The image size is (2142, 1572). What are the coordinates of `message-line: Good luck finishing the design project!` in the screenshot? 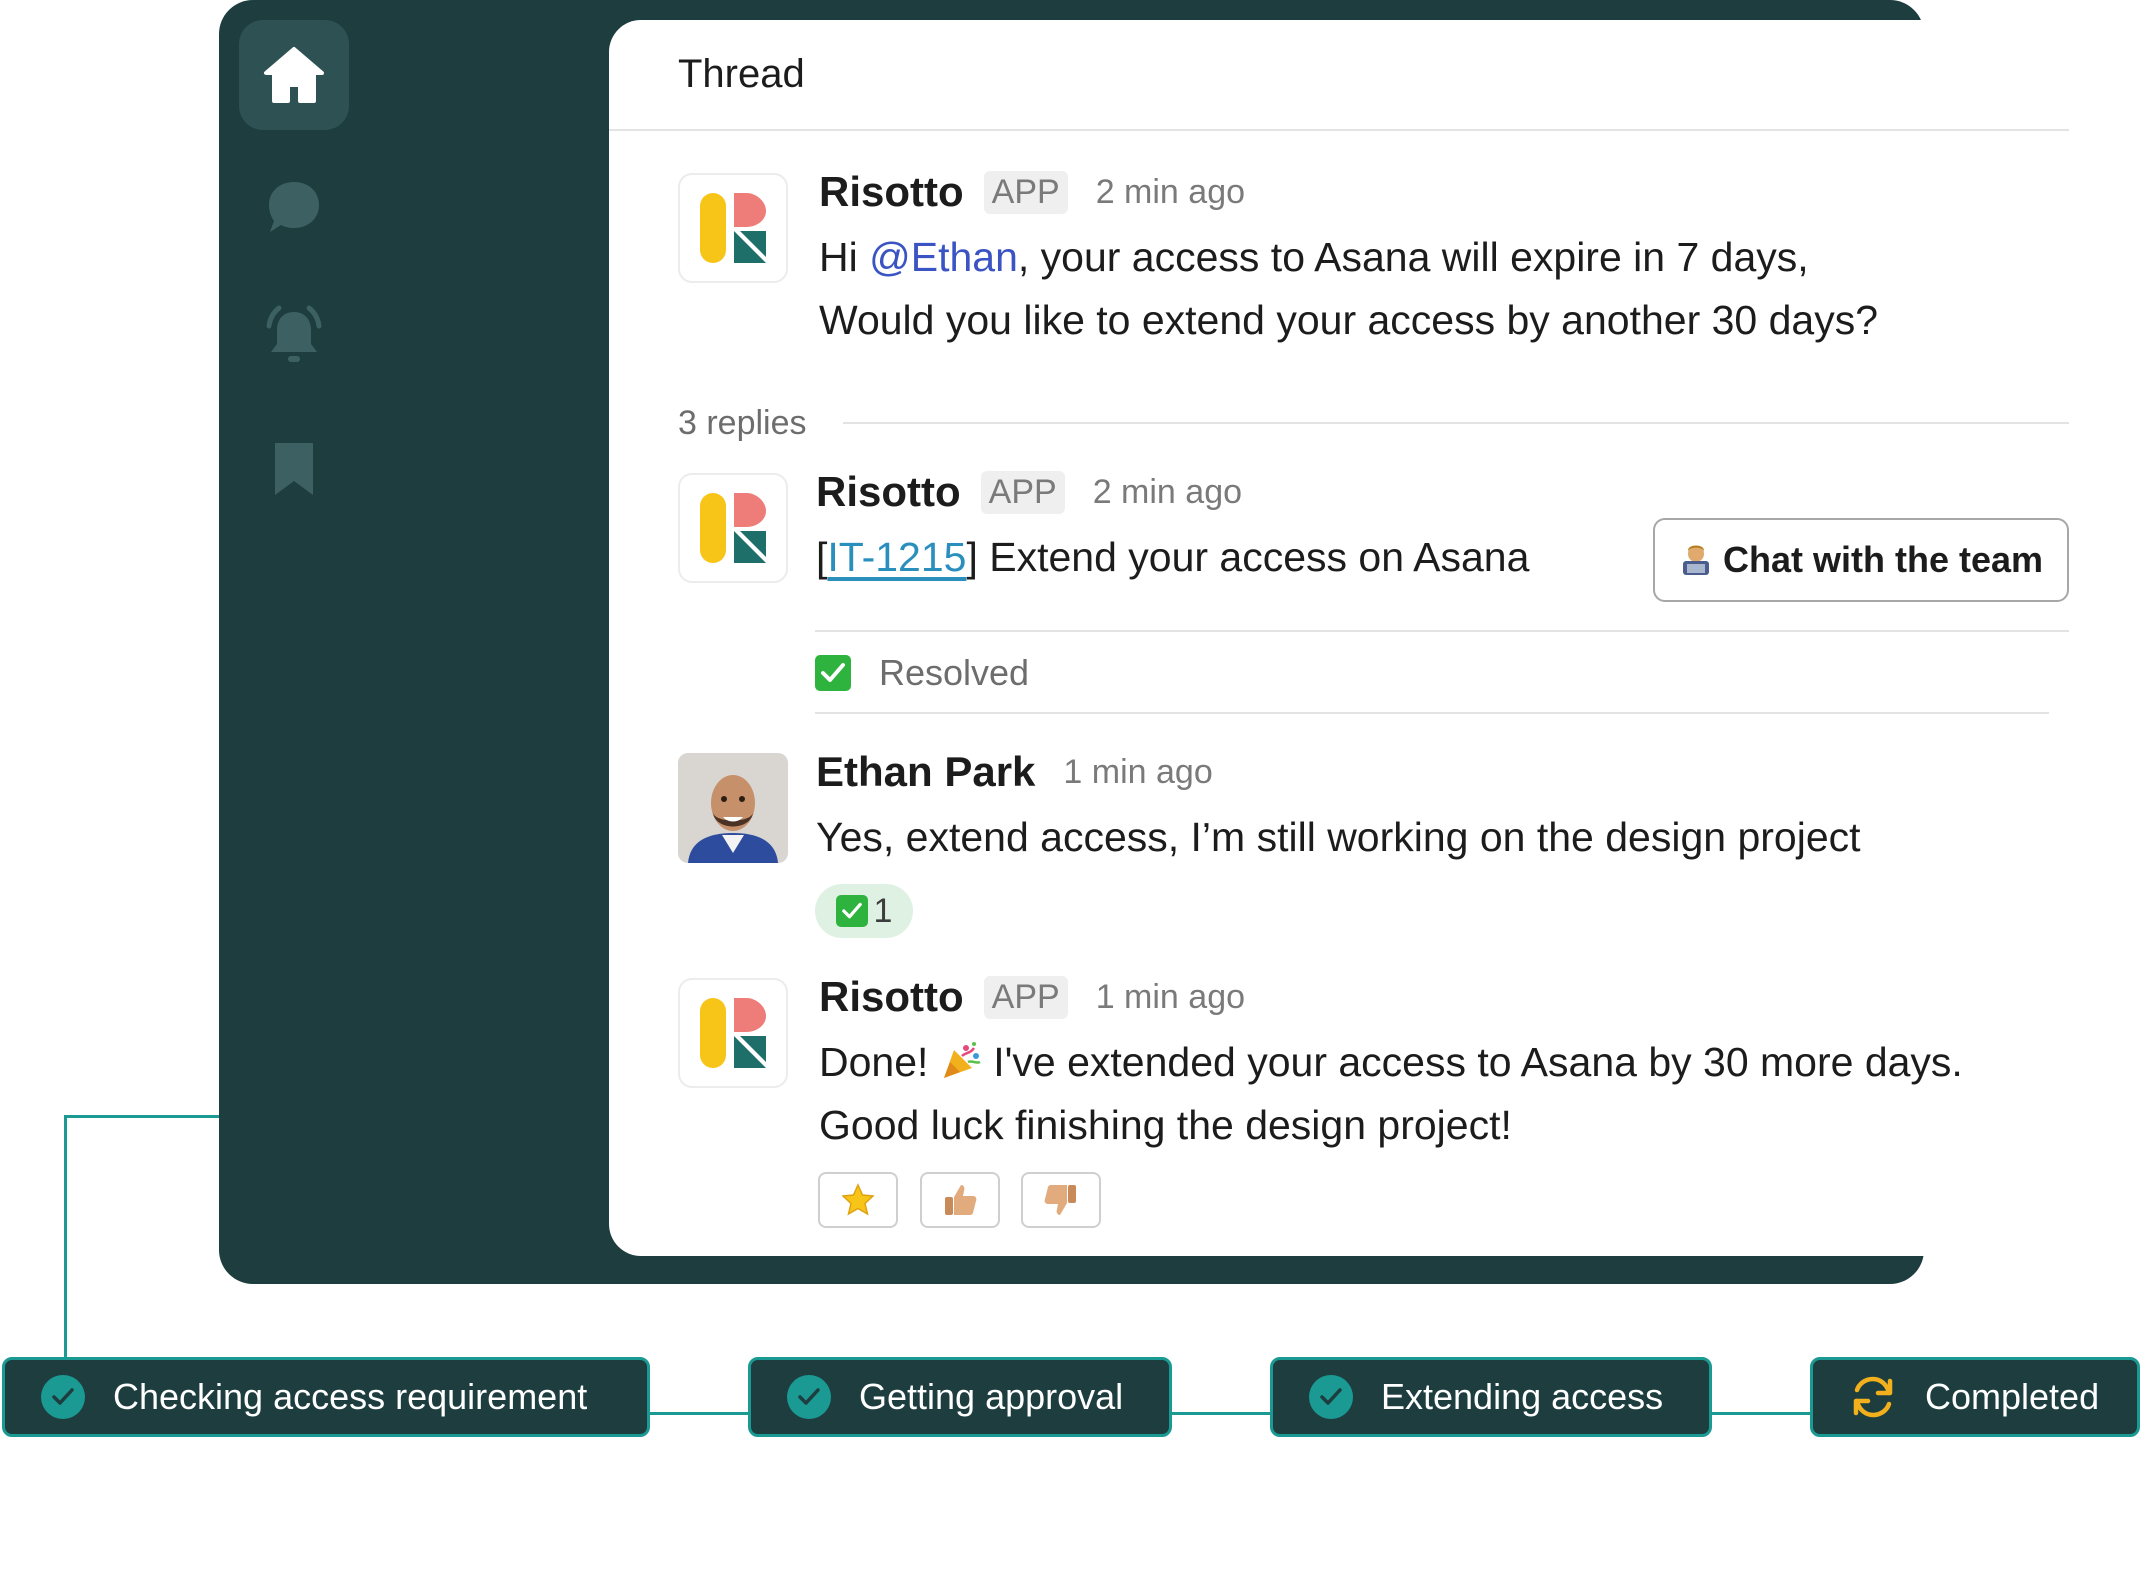 It's located at (1165, 1125).